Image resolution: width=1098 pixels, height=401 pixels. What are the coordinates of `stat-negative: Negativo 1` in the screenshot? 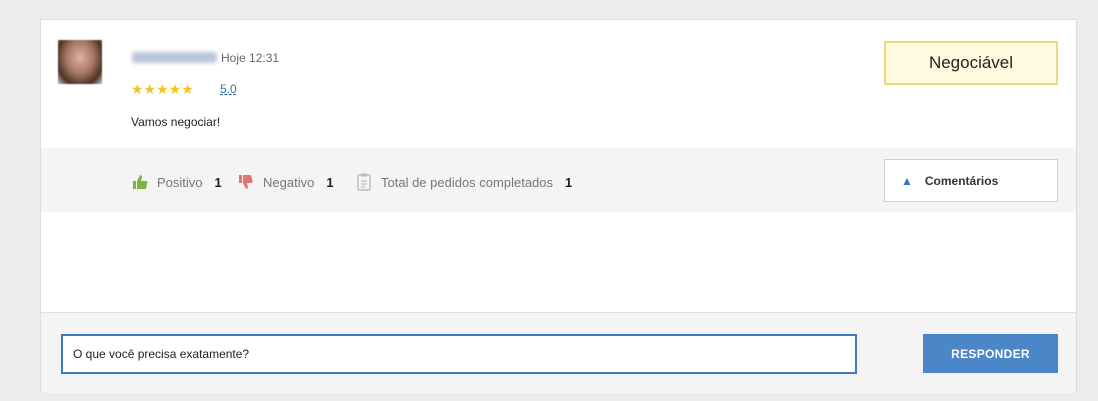 It's located at (285, 182).